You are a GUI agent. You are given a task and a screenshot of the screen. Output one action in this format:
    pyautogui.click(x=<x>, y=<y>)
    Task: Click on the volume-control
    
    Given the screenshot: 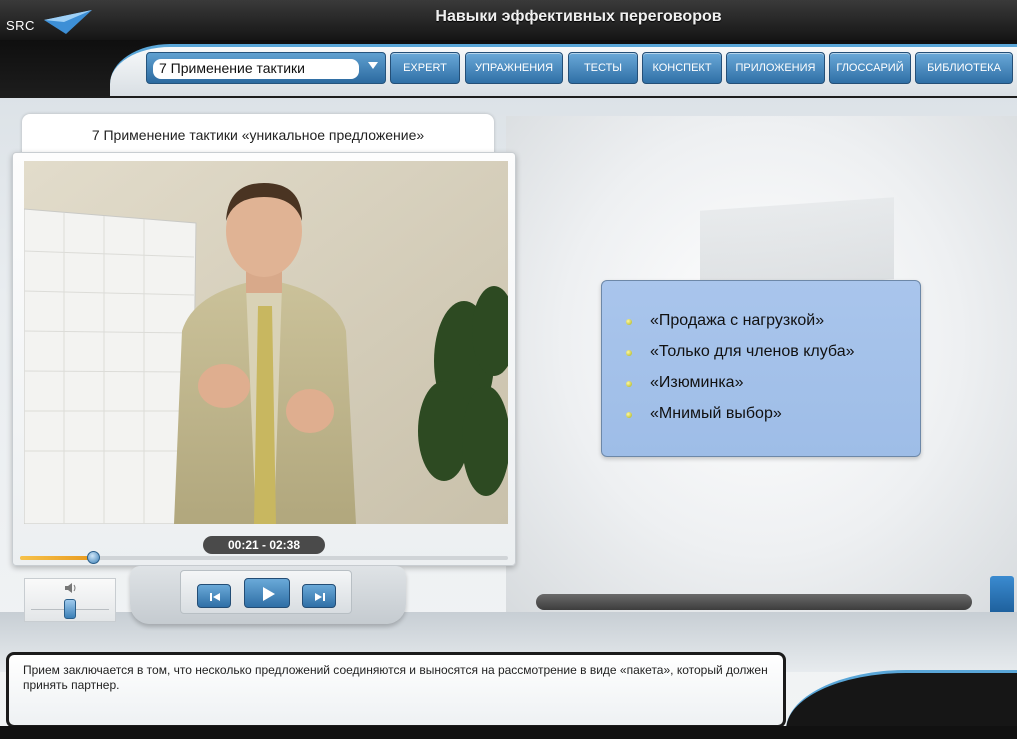 What is the action you would take?
    pyautogui.click(x=70, y=600)
    